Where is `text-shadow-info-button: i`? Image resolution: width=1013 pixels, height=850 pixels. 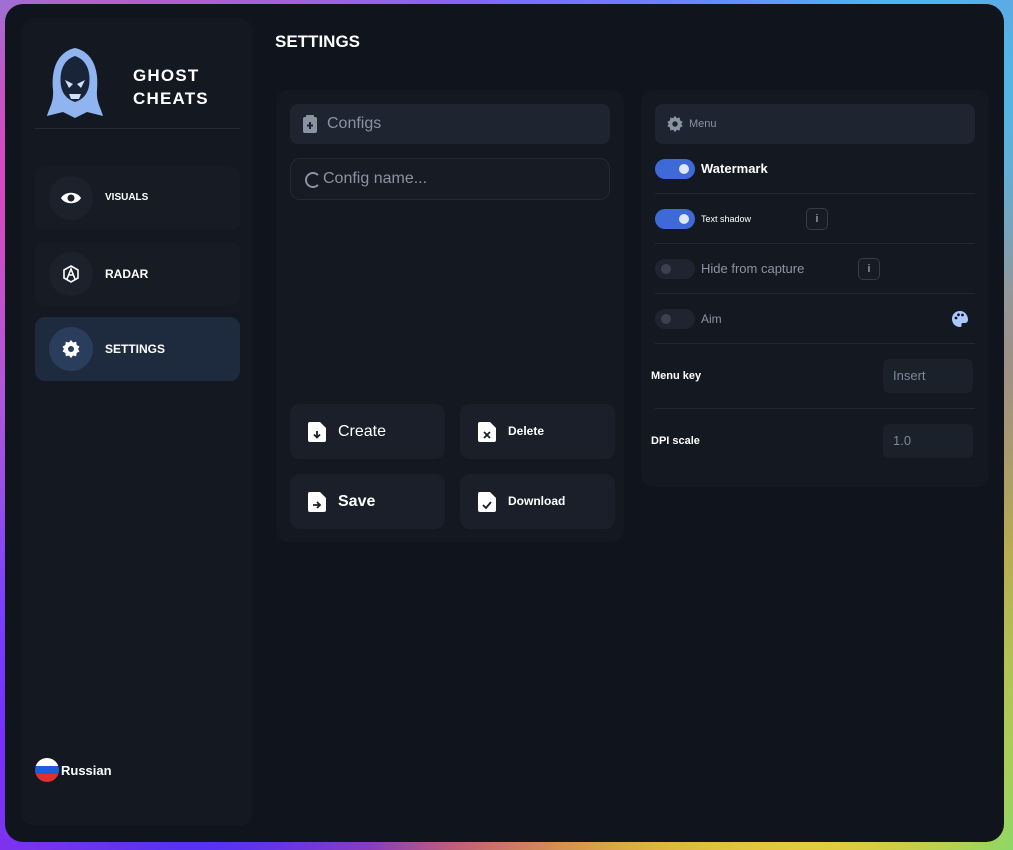 text-shadow-info-button: i is located at coordinates (817, 219).